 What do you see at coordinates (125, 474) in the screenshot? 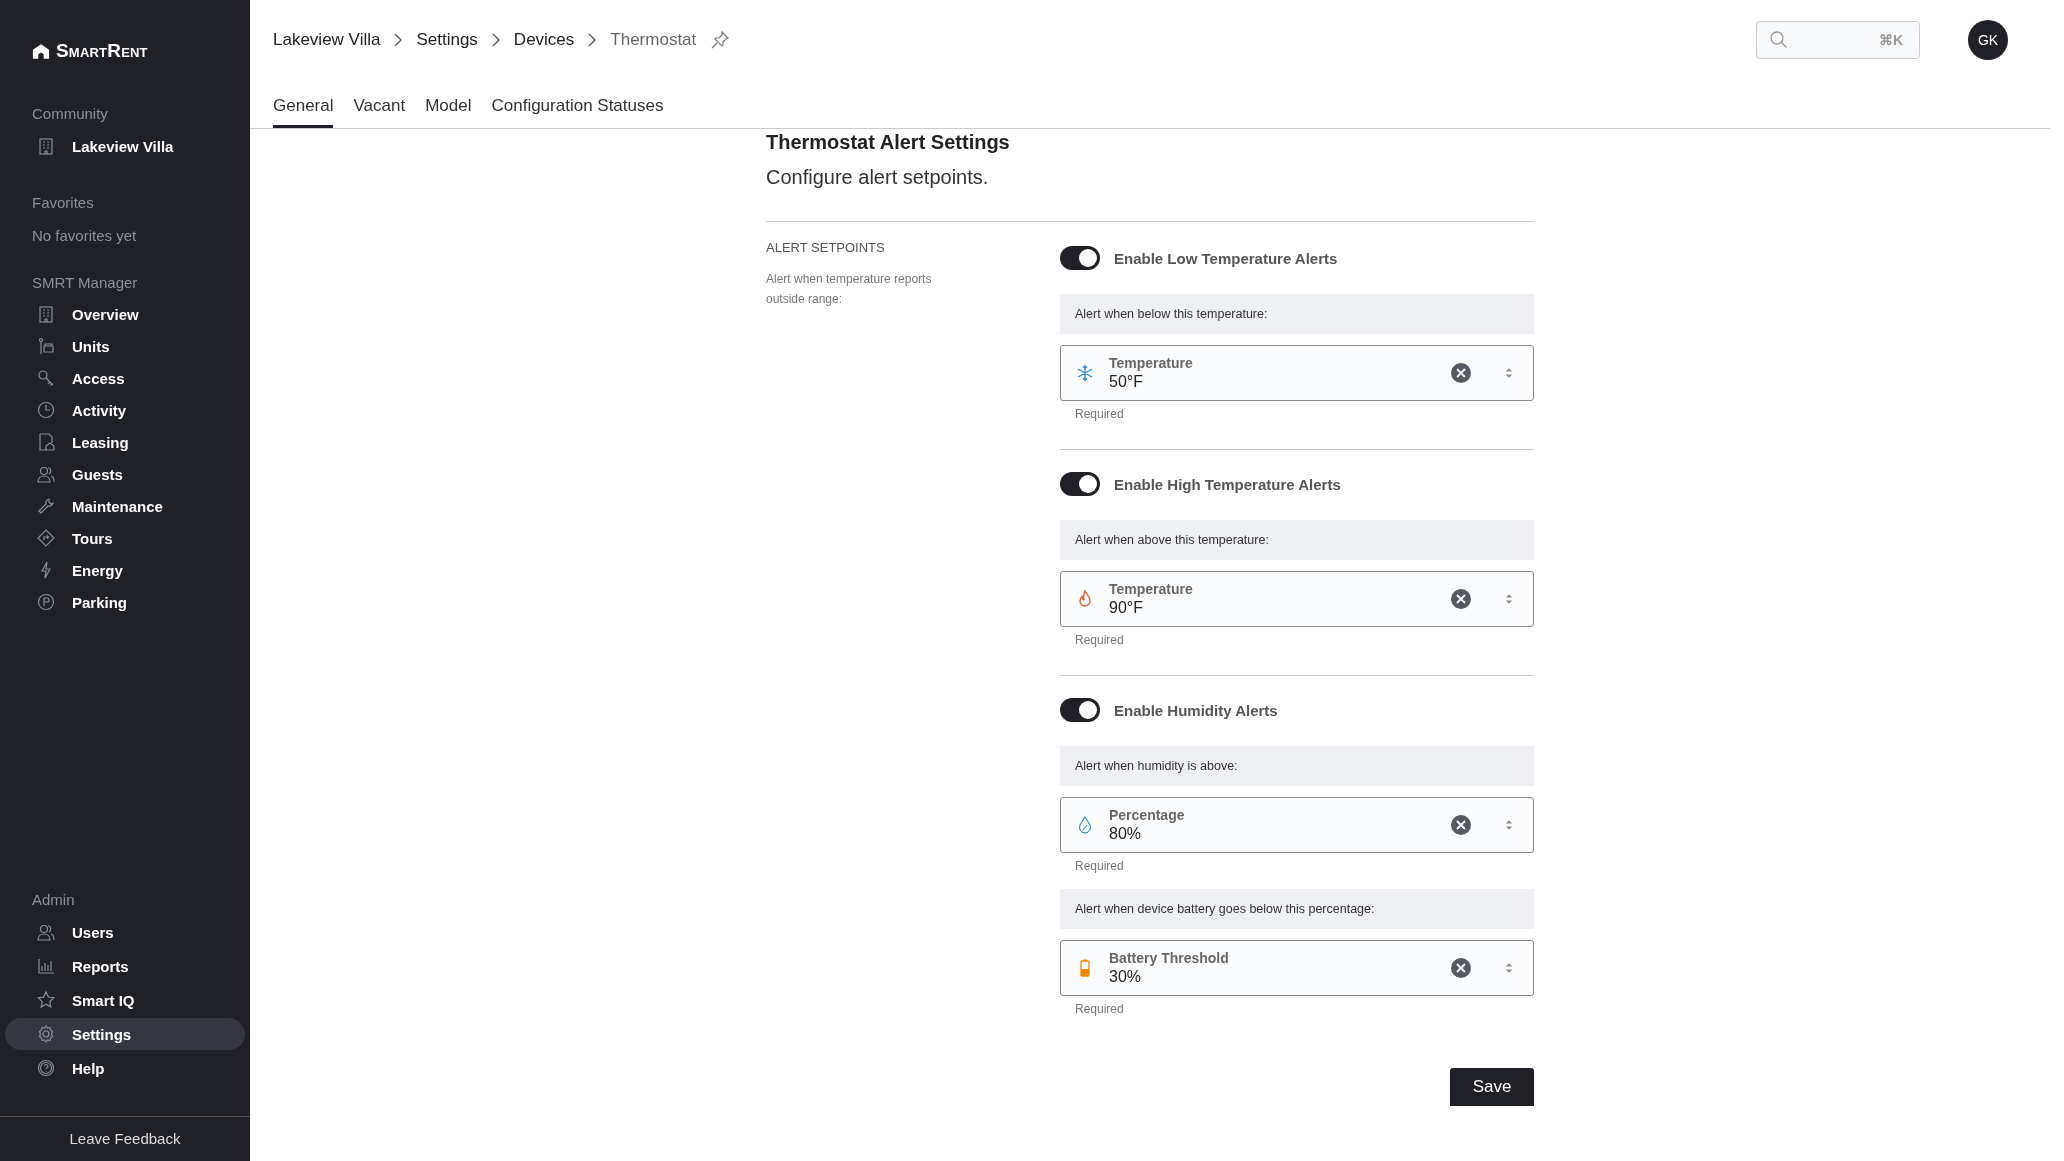
I see `nav-item: Guests` at bounding box center [125, 474].